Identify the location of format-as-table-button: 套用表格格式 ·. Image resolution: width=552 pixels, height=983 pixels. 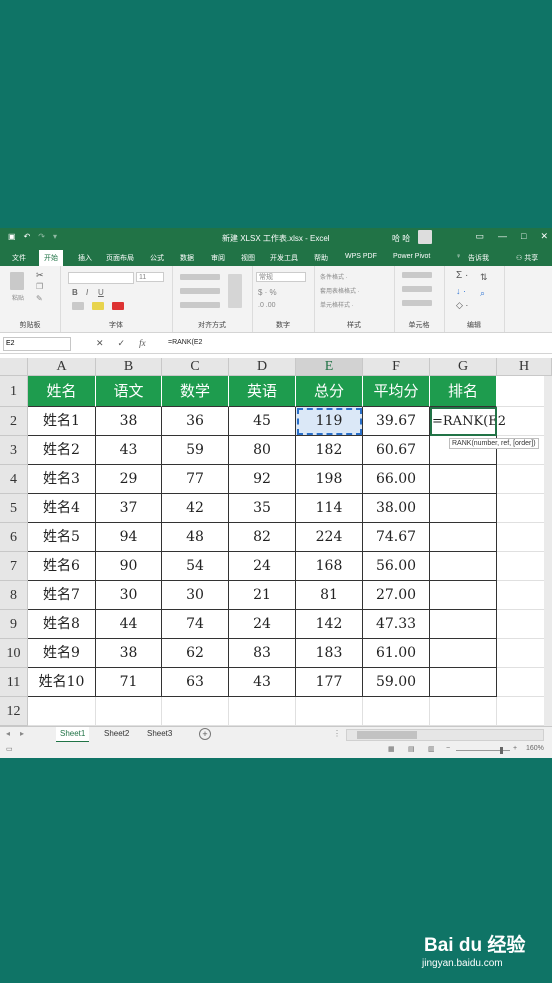
(340, 290).